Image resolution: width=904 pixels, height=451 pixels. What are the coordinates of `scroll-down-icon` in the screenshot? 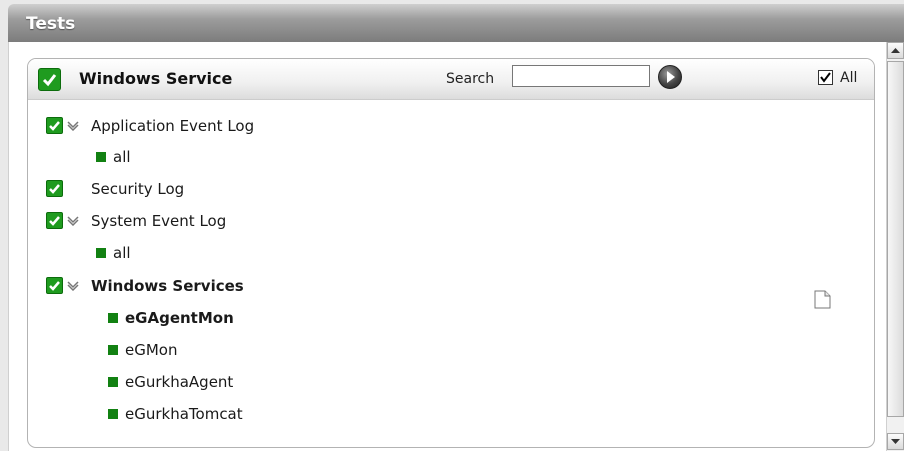 It's located at (895, 441).